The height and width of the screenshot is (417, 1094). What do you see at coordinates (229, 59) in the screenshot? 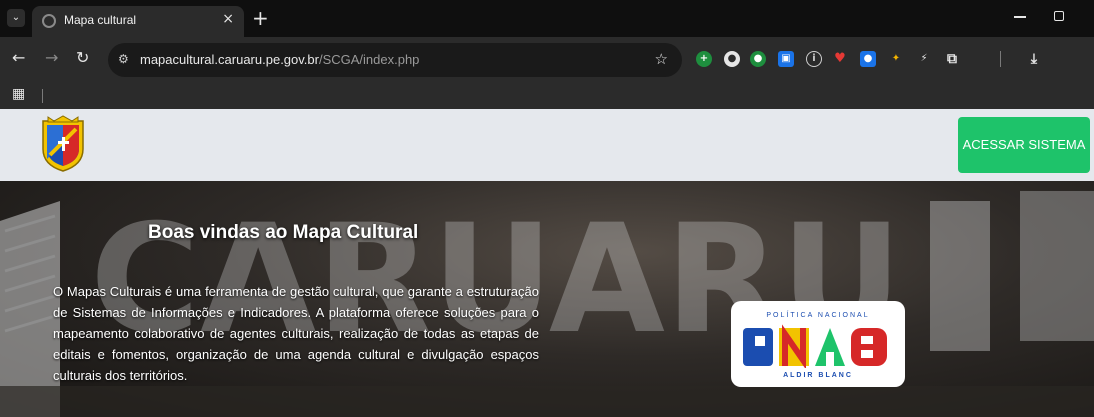
I see `url-host: mapacultural.caruaru.pe.gov.br` at bounding box center [229, 59].